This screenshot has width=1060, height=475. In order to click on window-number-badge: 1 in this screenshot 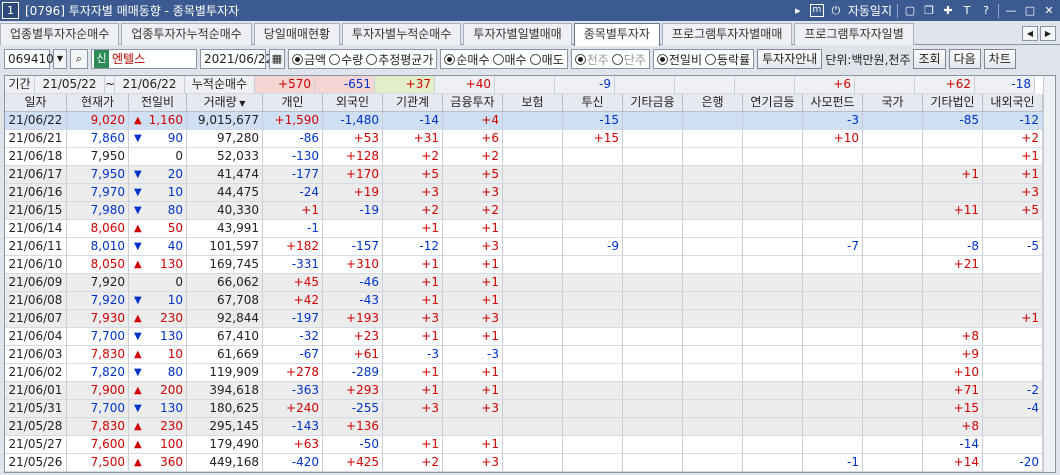, I will do `click(10, 10)`.